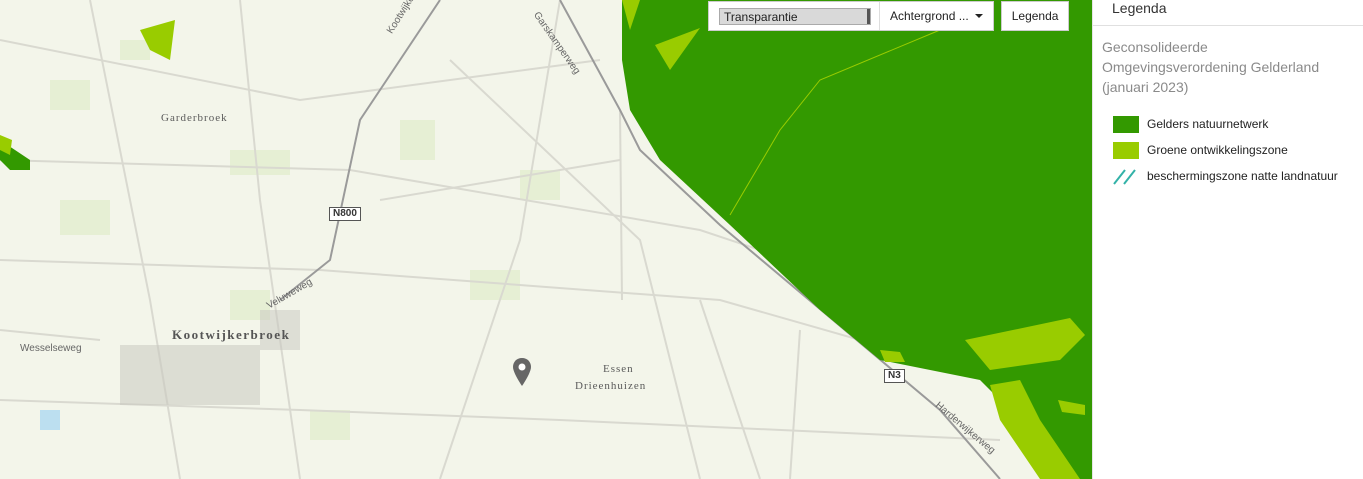  Describe the element at coordinates (1228, 13) in the screenshot. I see `legend-panel-title: Legenda` at that location.